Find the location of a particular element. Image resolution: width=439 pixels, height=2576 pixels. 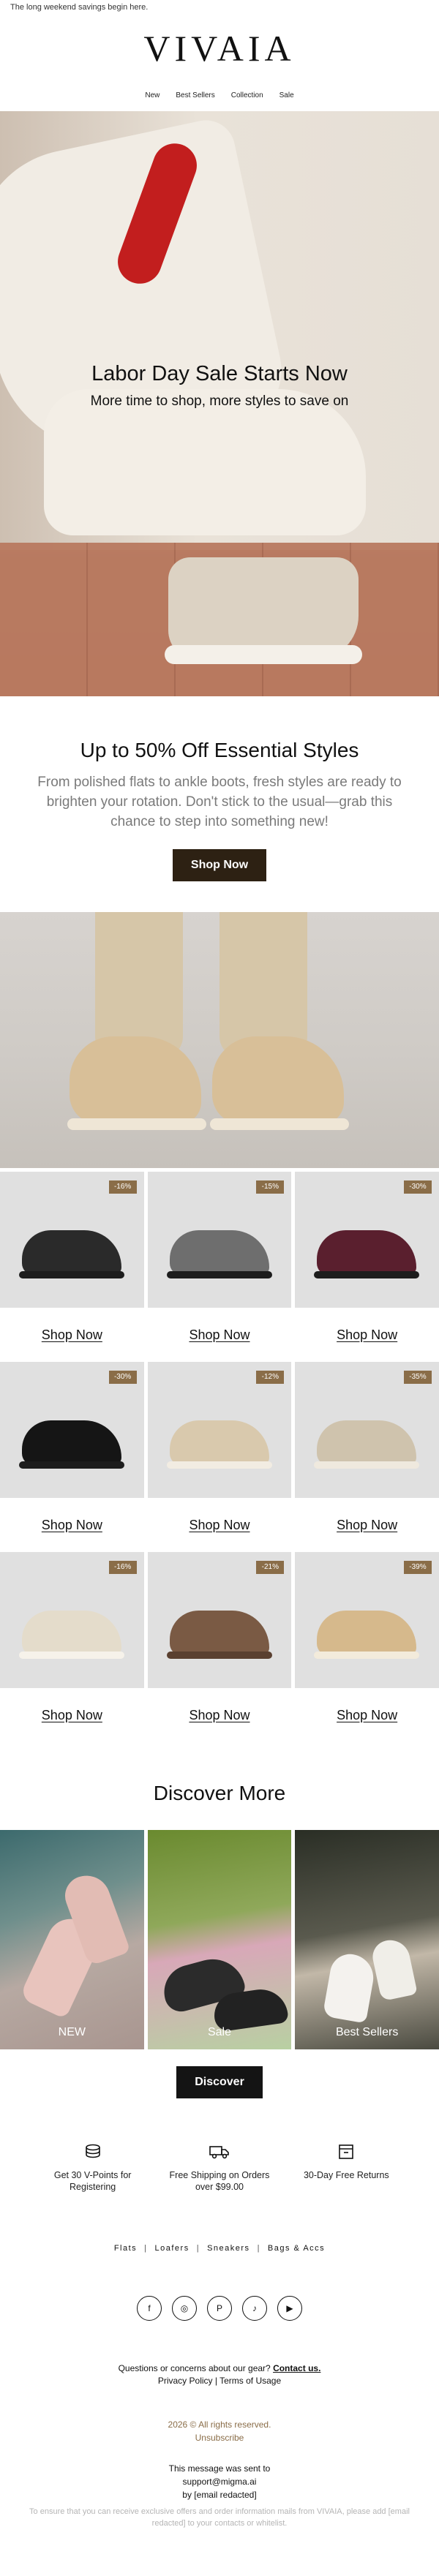

category-links: Flats | Loafers | Sneakers | Bags & Accs is located at coordinates (219, 2248).